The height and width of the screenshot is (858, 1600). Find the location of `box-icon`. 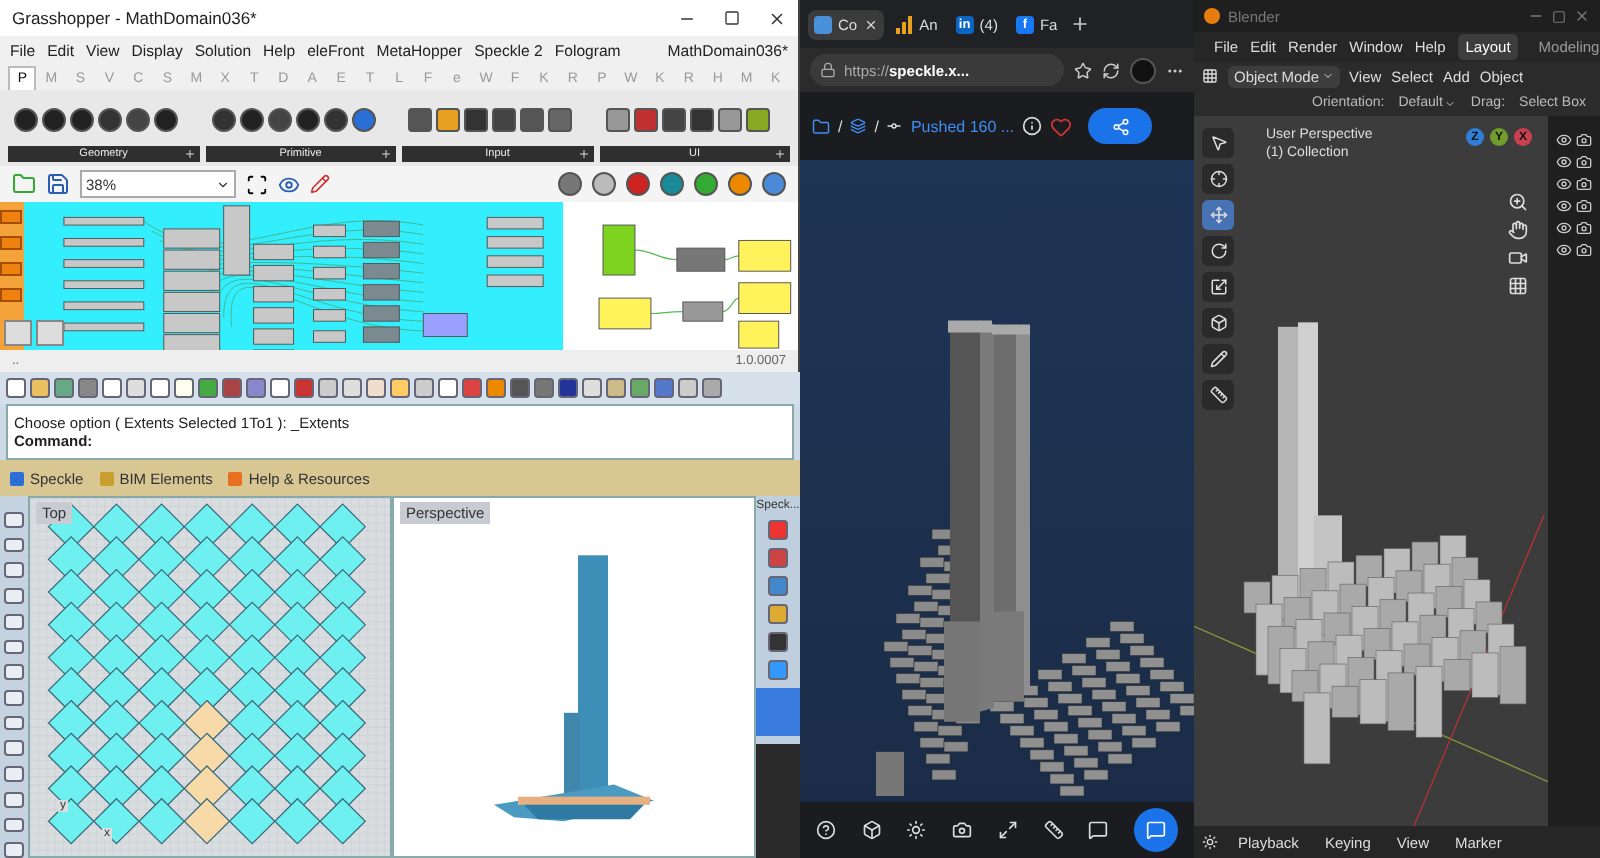

box-icon is located at coordinates (871, 830).